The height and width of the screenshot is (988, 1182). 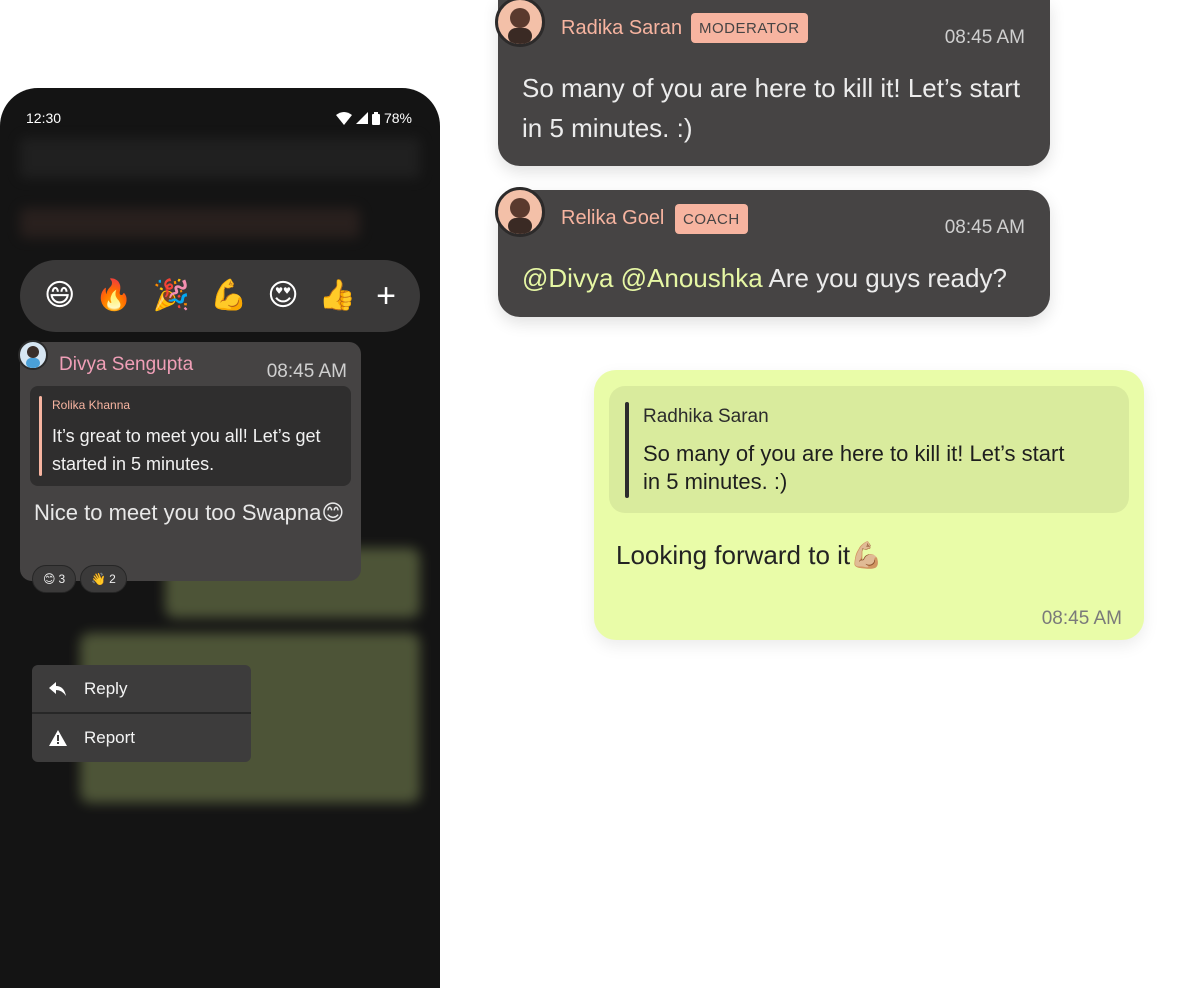 I want to click on message-reactions: 😊 3 👋 2, so click(x=79, y=579).